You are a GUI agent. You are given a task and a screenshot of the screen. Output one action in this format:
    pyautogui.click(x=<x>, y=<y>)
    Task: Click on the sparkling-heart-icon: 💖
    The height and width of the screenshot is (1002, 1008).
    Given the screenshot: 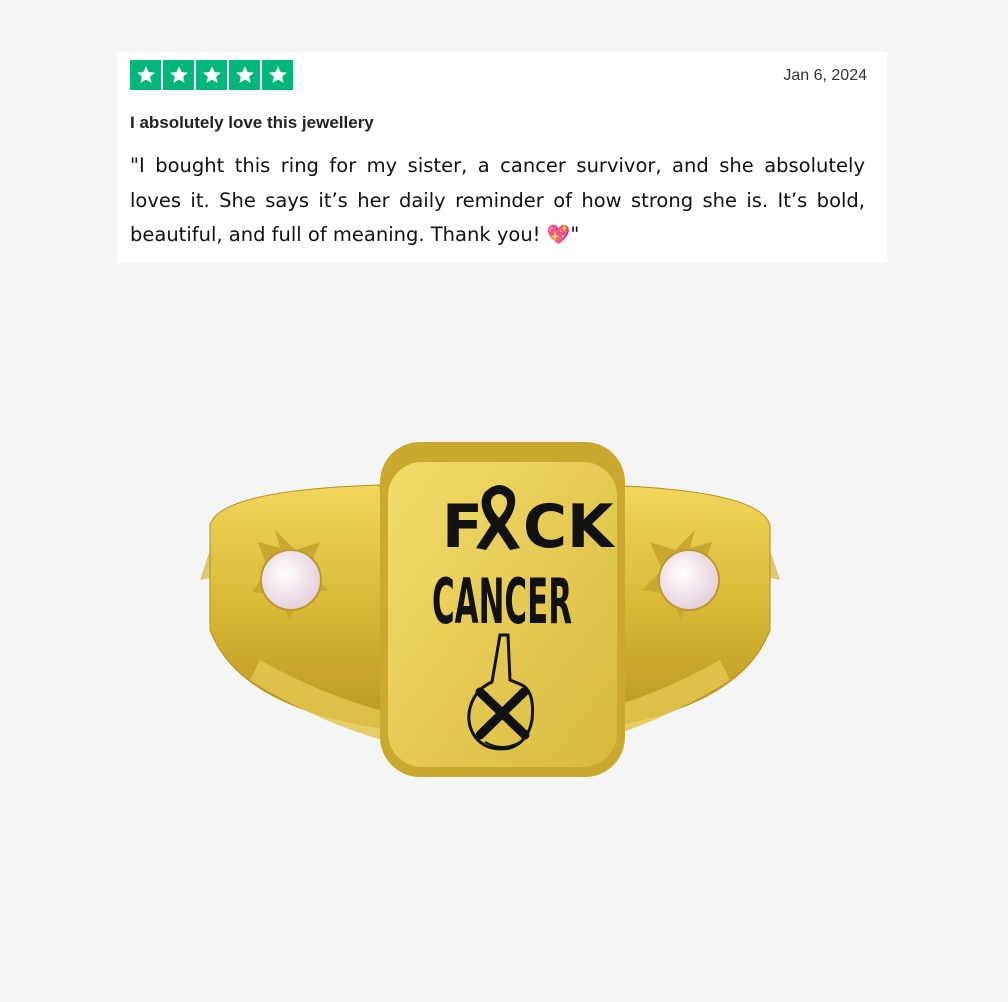 What is the action you would take?
    pyautogui.click(x=558, y=235)
    